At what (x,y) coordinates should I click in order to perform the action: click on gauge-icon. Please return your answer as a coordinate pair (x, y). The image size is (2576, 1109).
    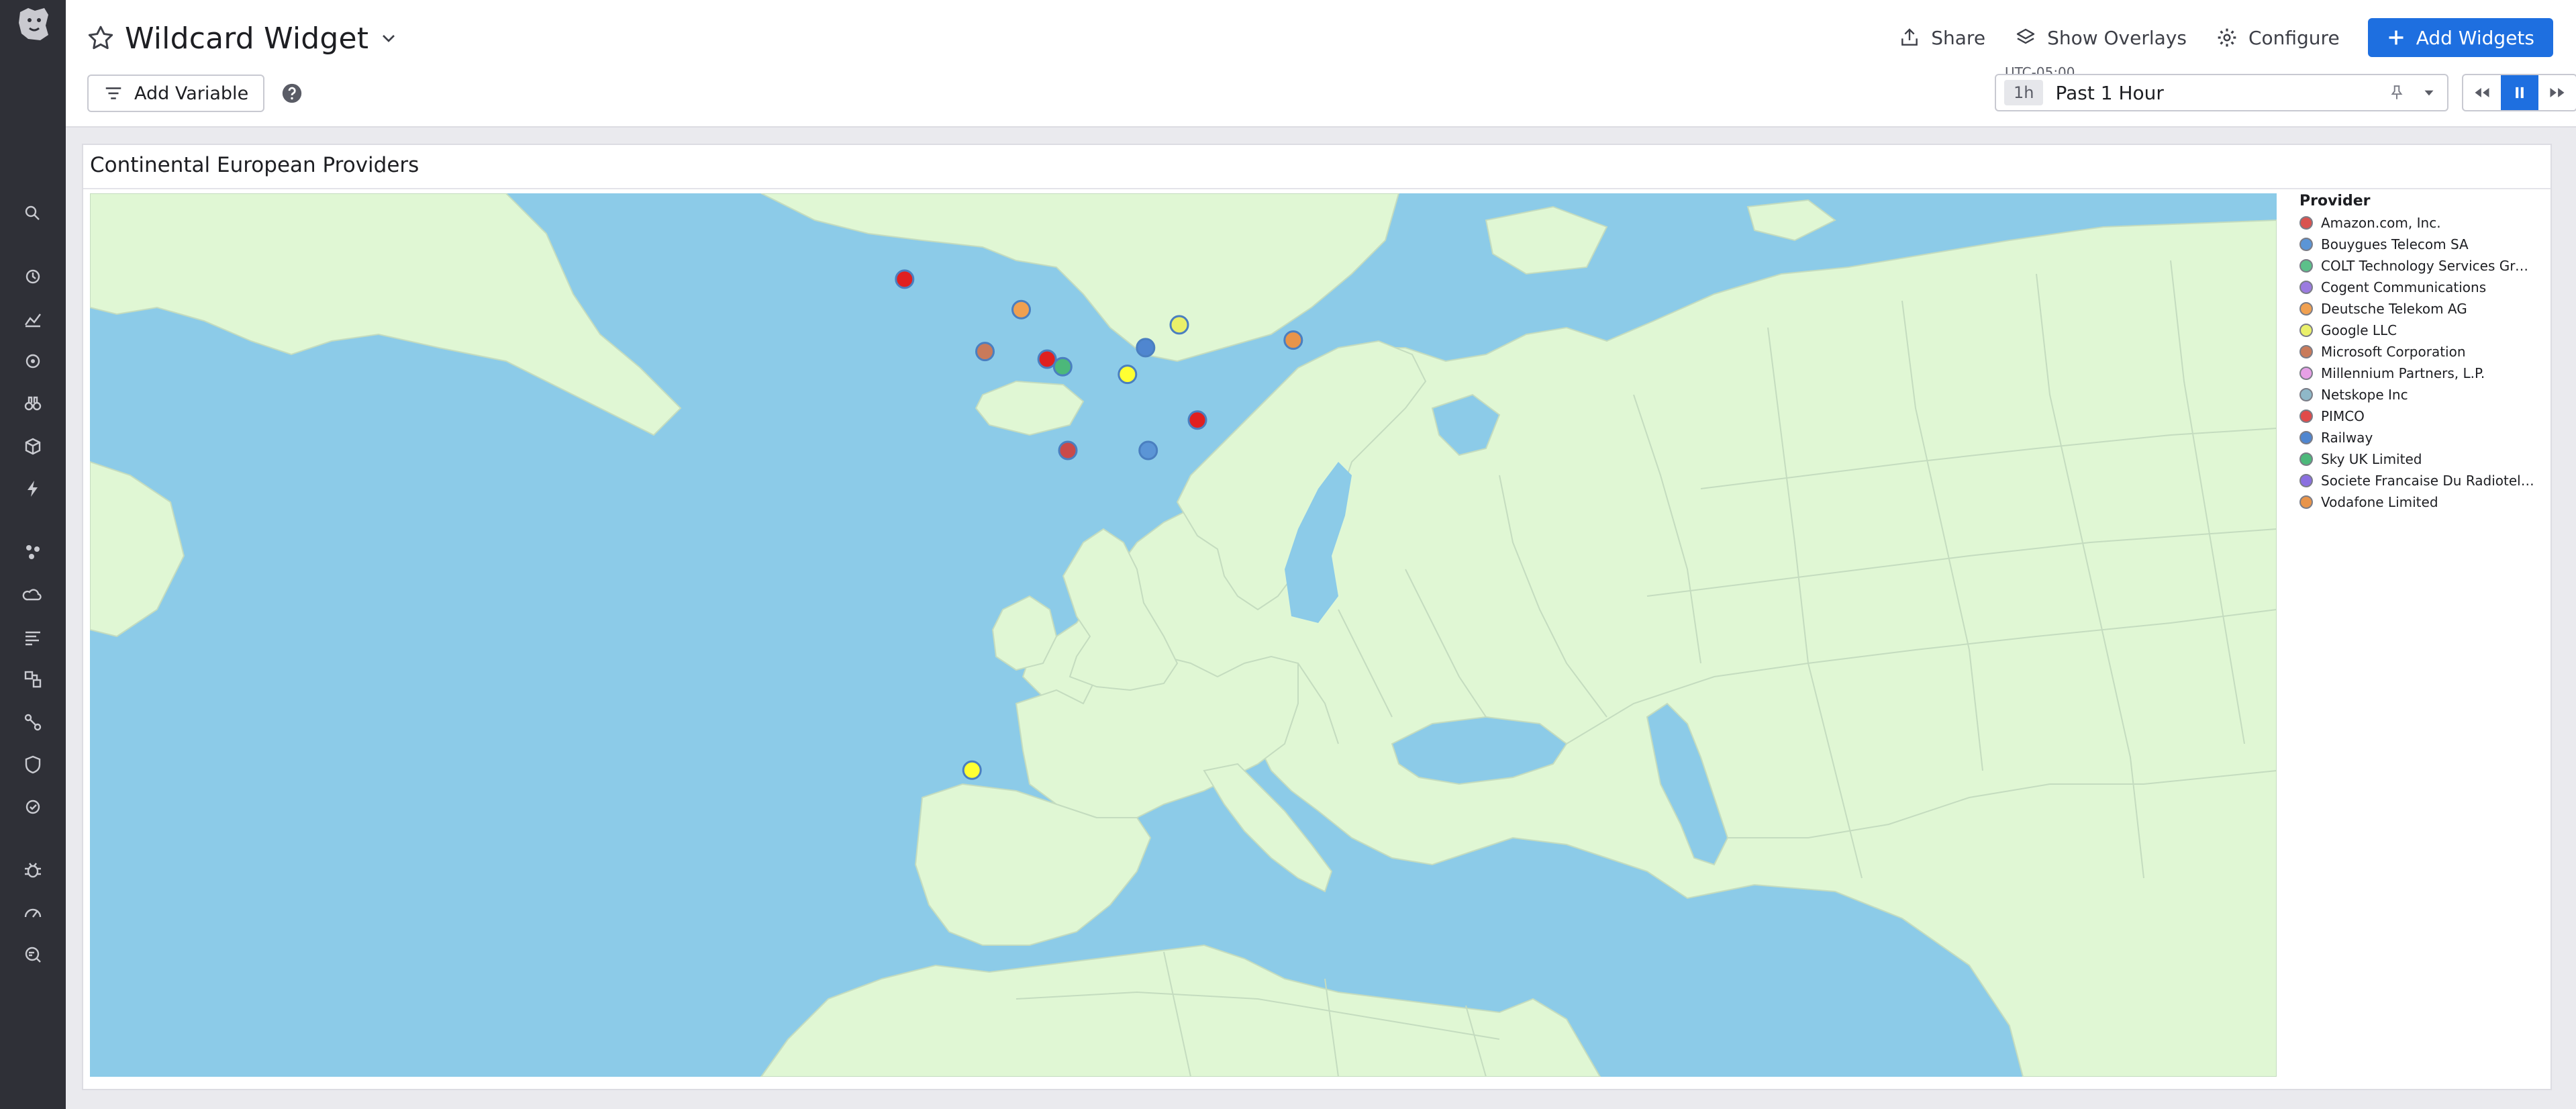
    Looking at the image, I should click on (33, 913).